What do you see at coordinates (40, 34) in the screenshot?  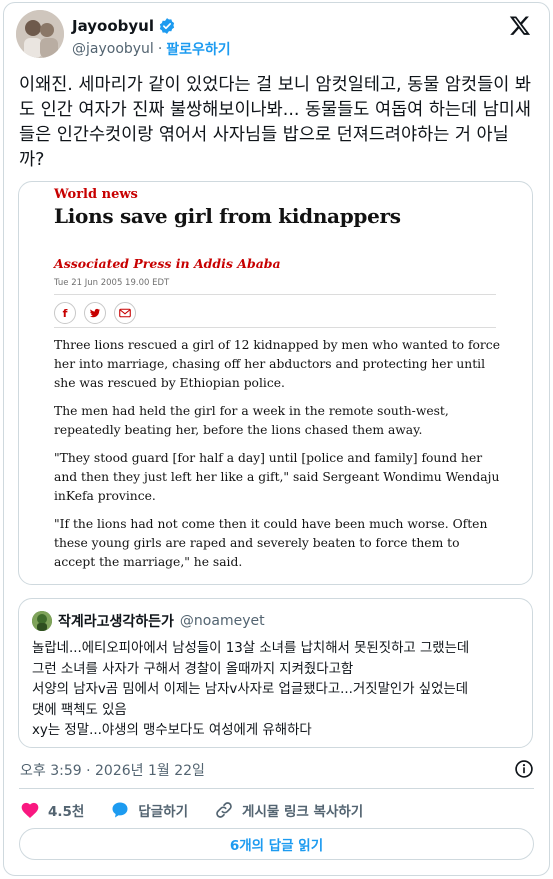 I see `author-avatar` at bounding box center [40, 34].